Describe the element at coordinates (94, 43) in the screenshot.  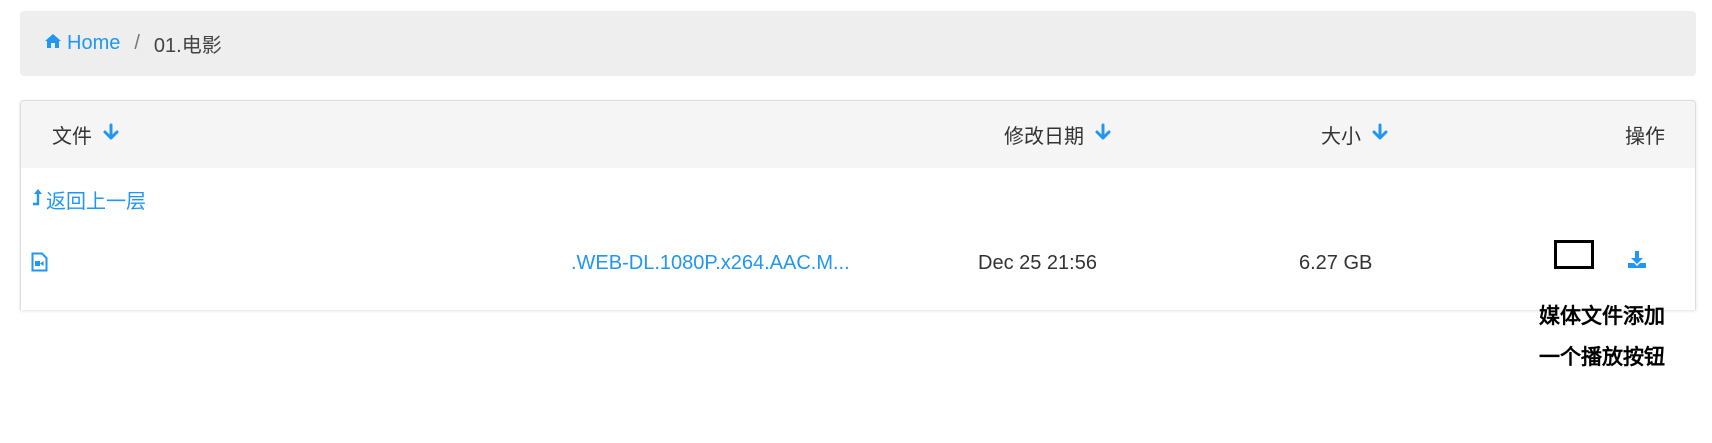
I see `breadcrumb-home-label: Home` at that location.